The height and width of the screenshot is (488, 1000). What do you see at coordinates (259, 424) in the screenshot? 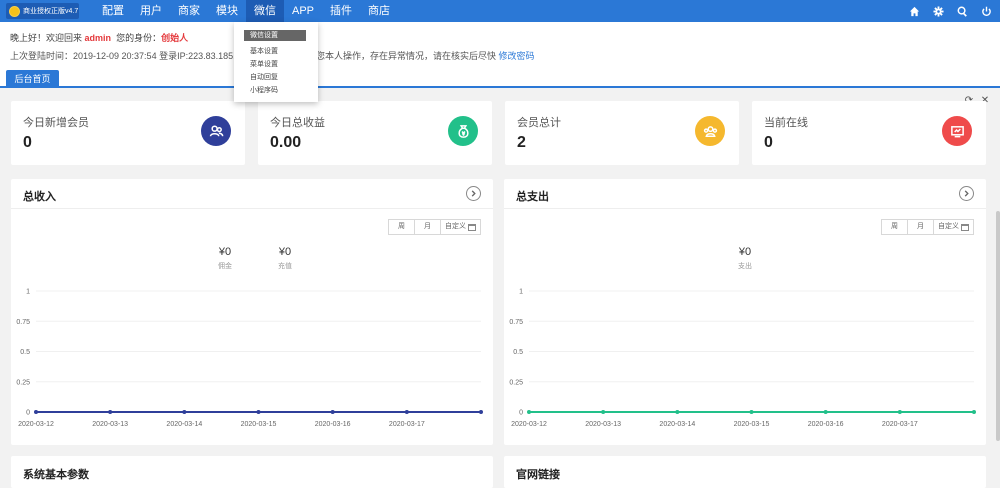
I see `x-tick-label: 2020-03-15` at bounding box center [259, 424].